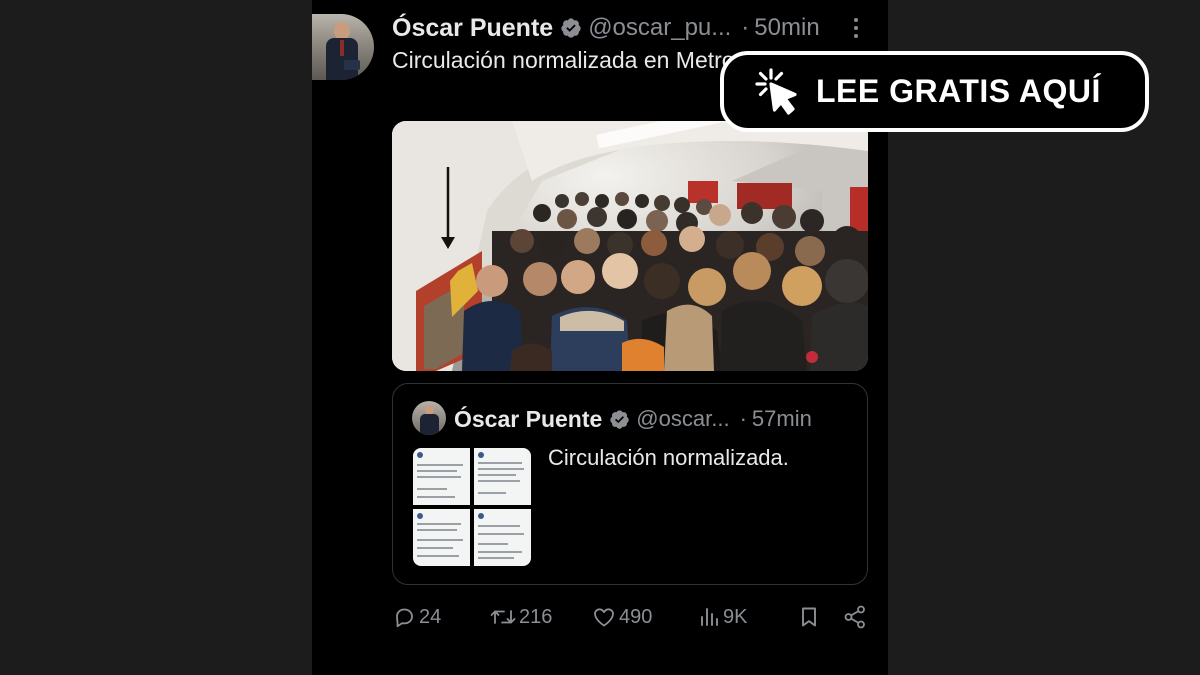 This screenshot has height=675, width=1200. I want to click on quoted-author-avatar, so click(429, 418).